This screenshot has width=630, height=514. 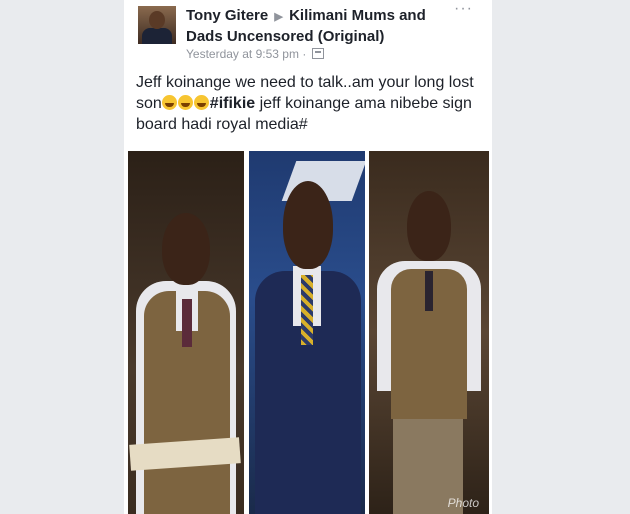 What do you see at coordinates (242, 54) in the screenshot?
I see `post-timestamp: Yesterday at 9:53 pm` at bounding box center [242, 54].